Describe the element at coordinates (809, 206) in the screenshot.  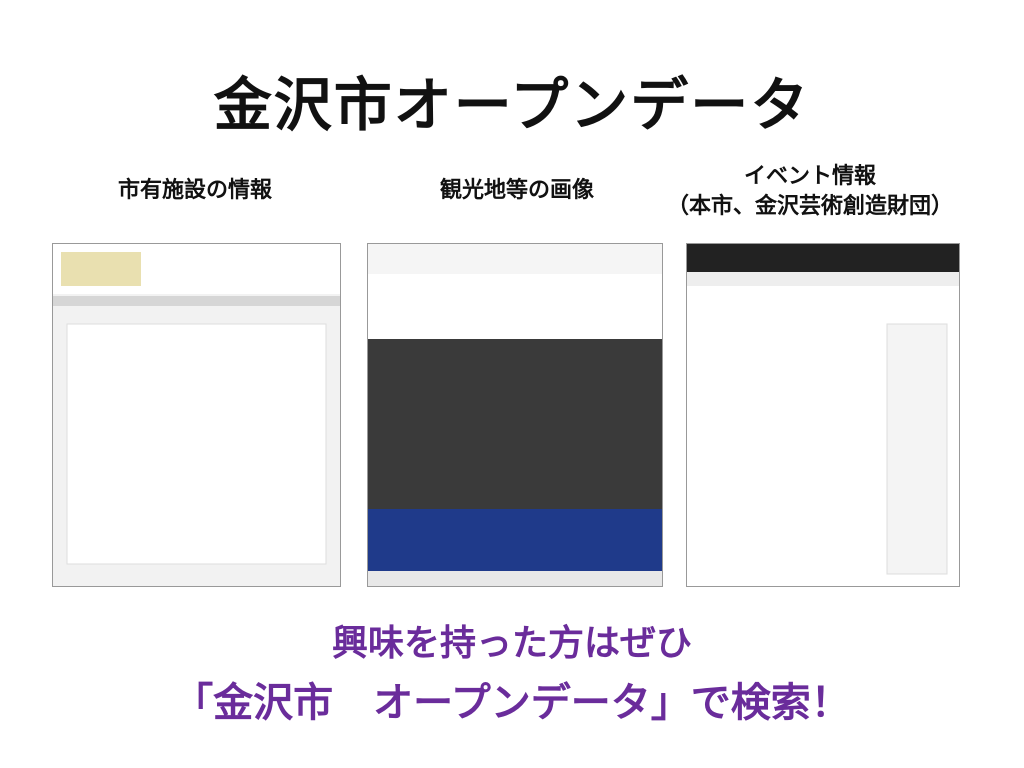
I see `label-events-line2: （本市、金沢芸術創造財団）` at that location.